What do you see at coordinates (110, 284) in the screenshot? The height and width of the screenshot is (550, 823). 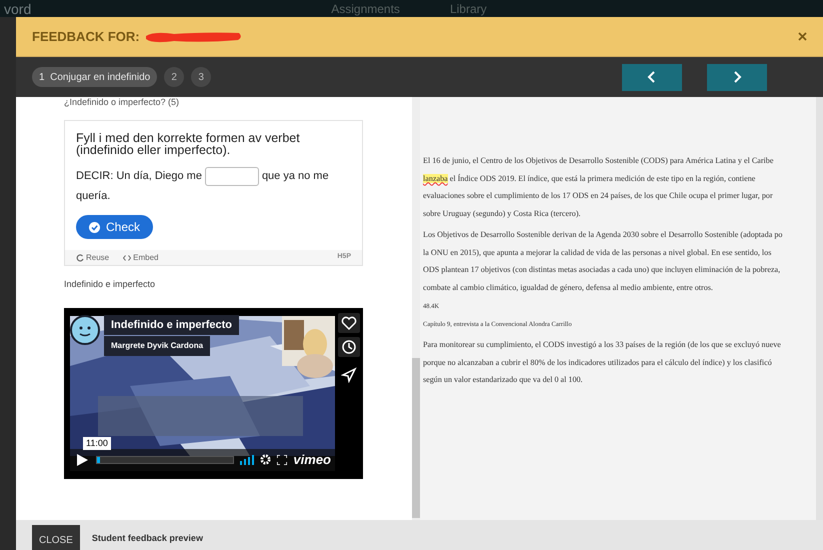 I see `video-caption: Indefinido e imperfecto` at bounding box center [110, 284].